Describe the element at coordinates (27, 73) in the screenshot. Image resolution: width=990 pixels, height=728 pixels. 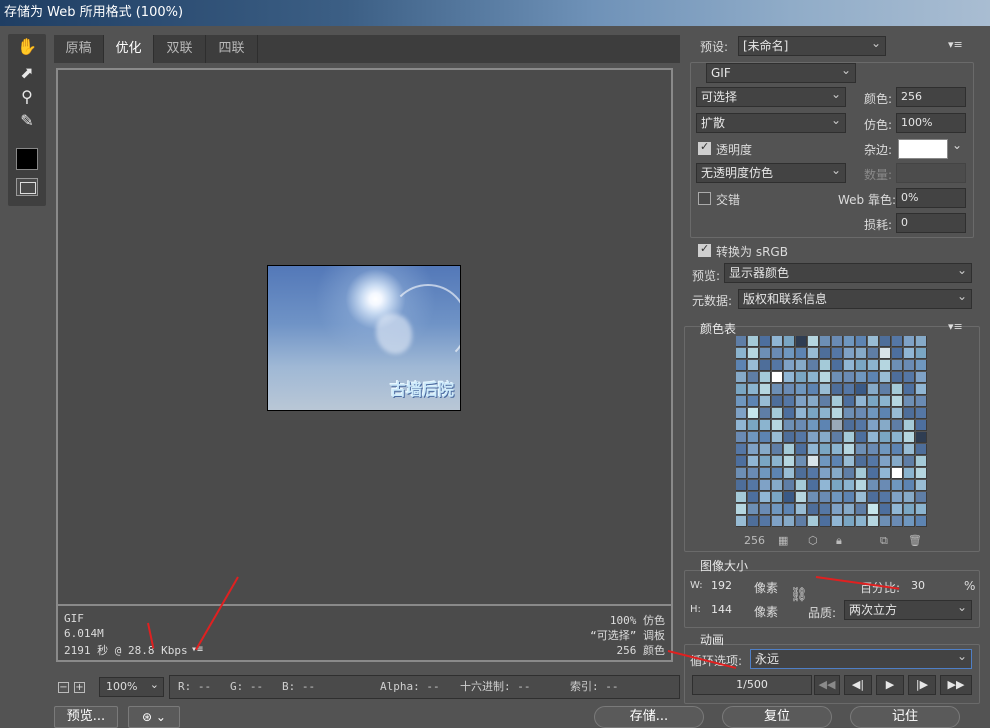
I see `slice-select-tool-icon: ⬈` at that location.